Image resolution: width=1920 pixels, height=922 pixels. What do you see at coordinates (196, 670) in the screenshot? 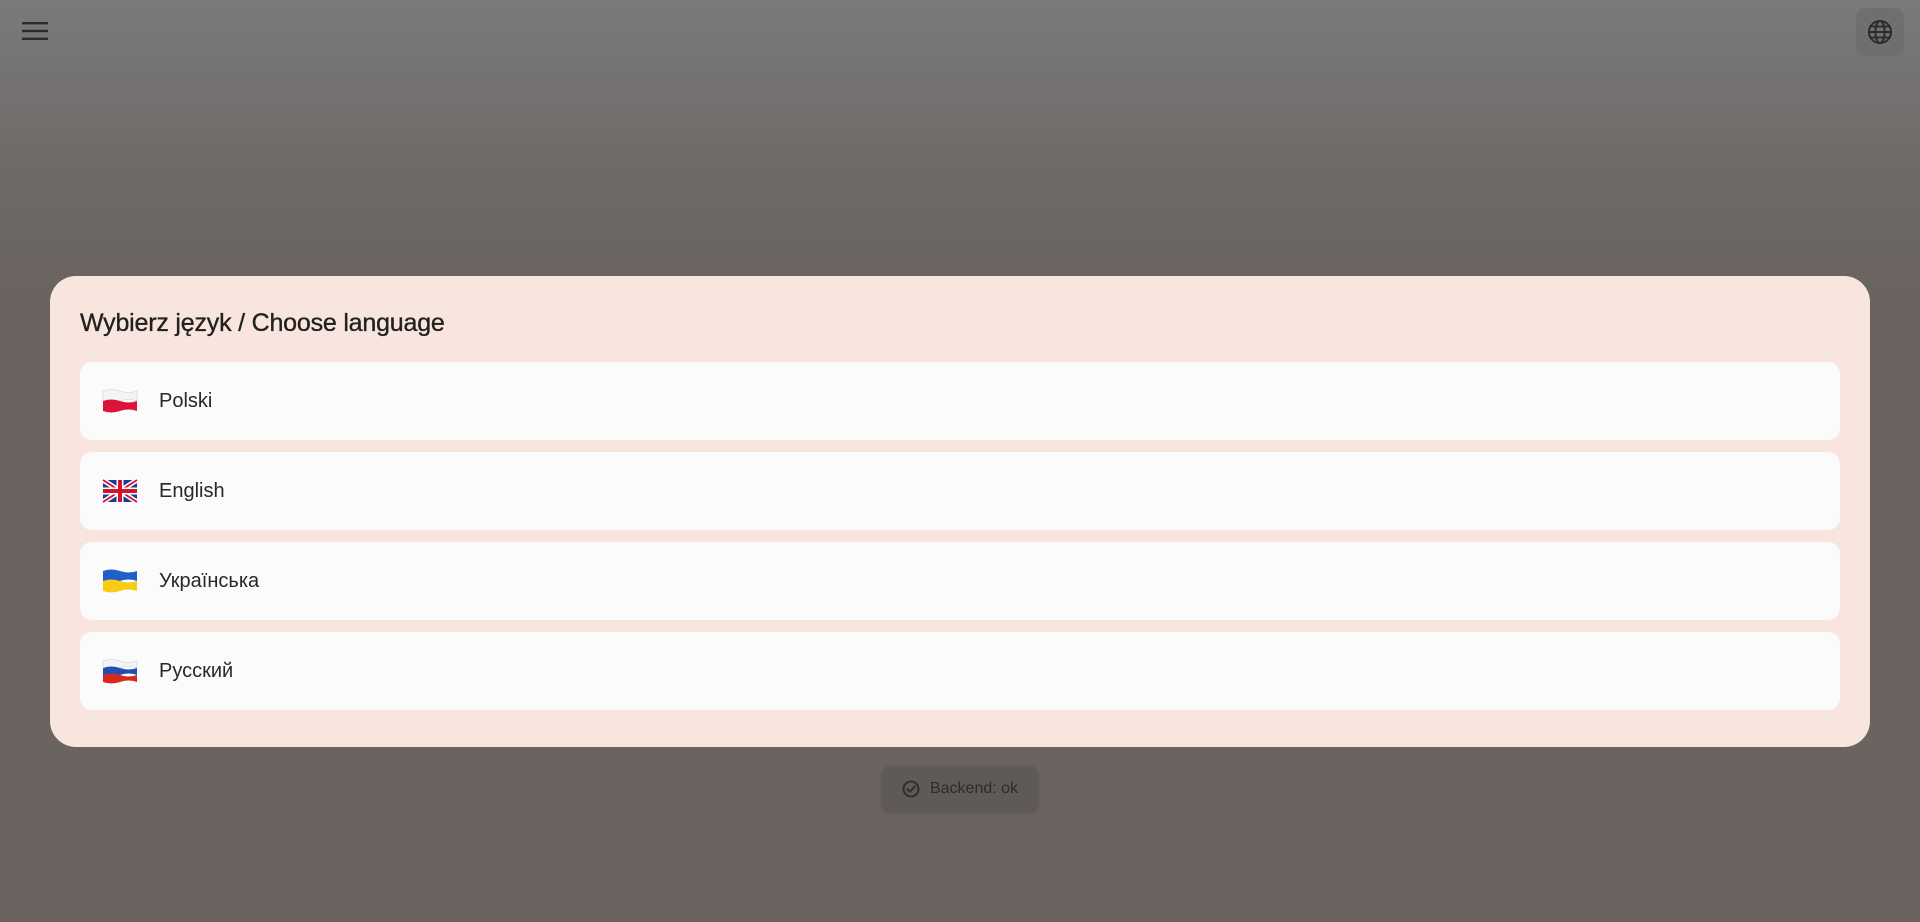
I see `language-label: Русский` at bounding box center [196, 670].